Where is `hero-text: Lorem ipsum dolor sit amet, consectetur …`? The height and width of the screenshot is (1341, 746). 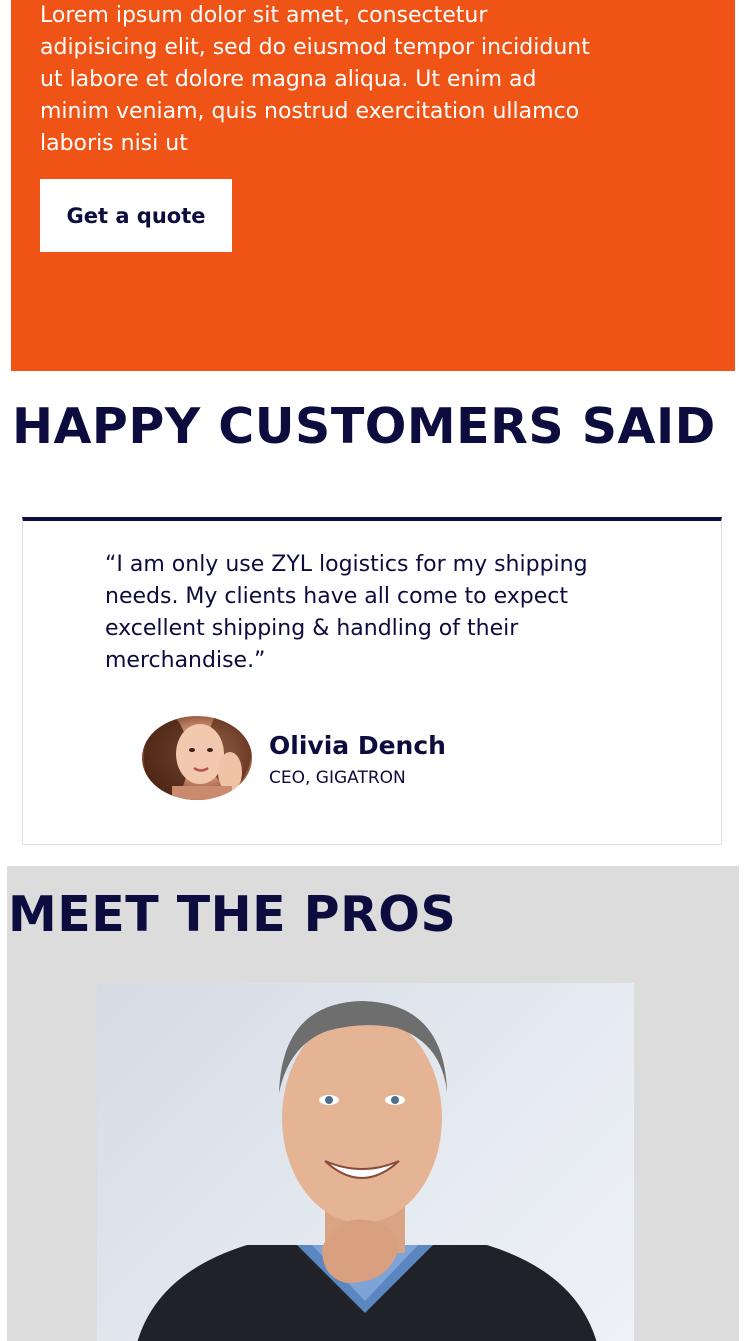
hero-text: Lorem ipsum dolor sit amet, consectetur … is located at coordinates (315, 79).